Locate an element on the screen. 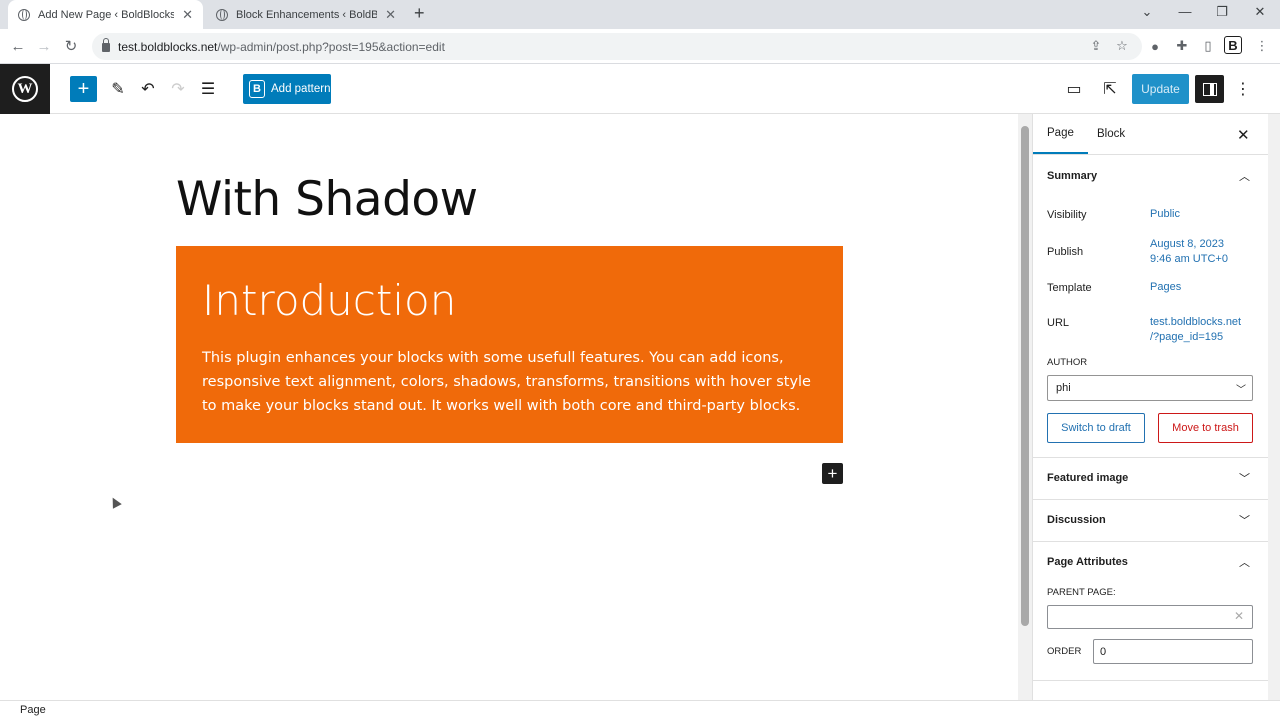  canvas-scrollbar is located at coordinates (1025, 407).